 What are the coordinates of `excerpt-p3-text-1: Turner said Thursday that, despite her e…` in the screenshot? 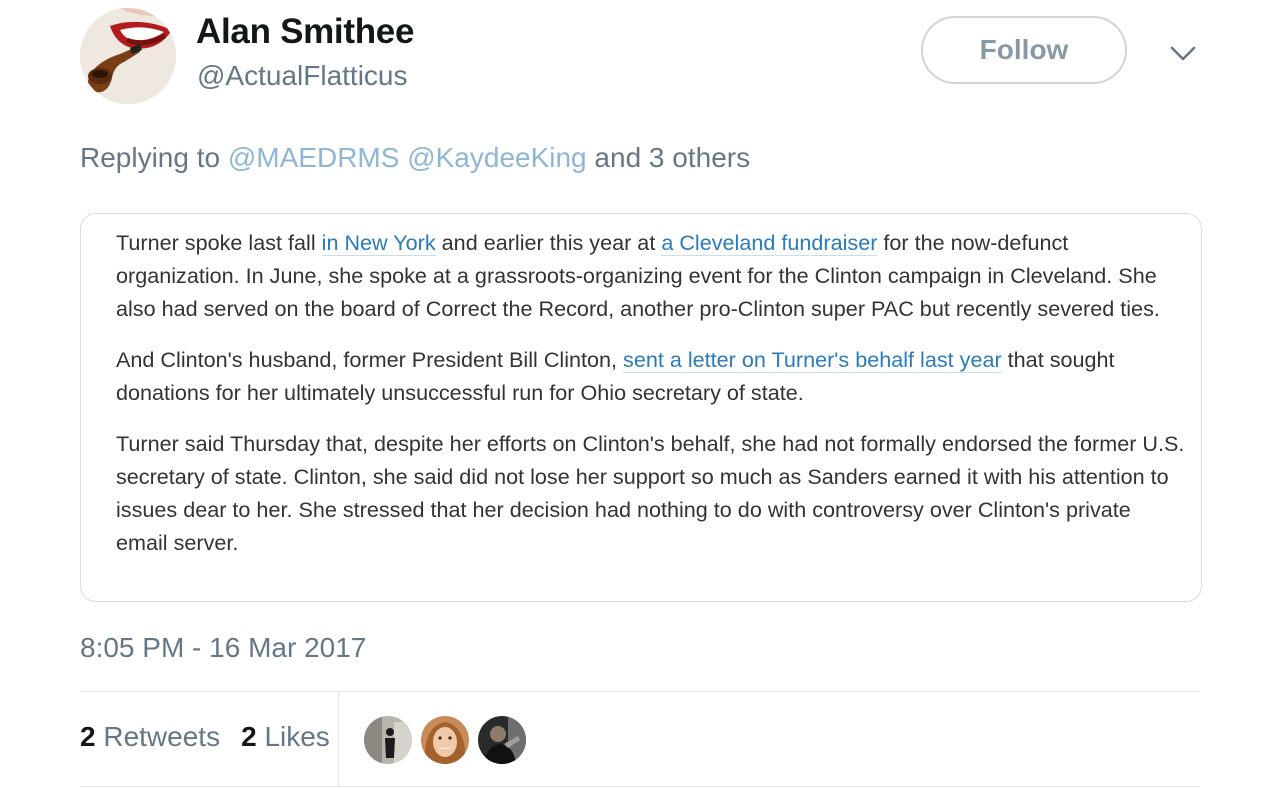 It's located at (650, 493).